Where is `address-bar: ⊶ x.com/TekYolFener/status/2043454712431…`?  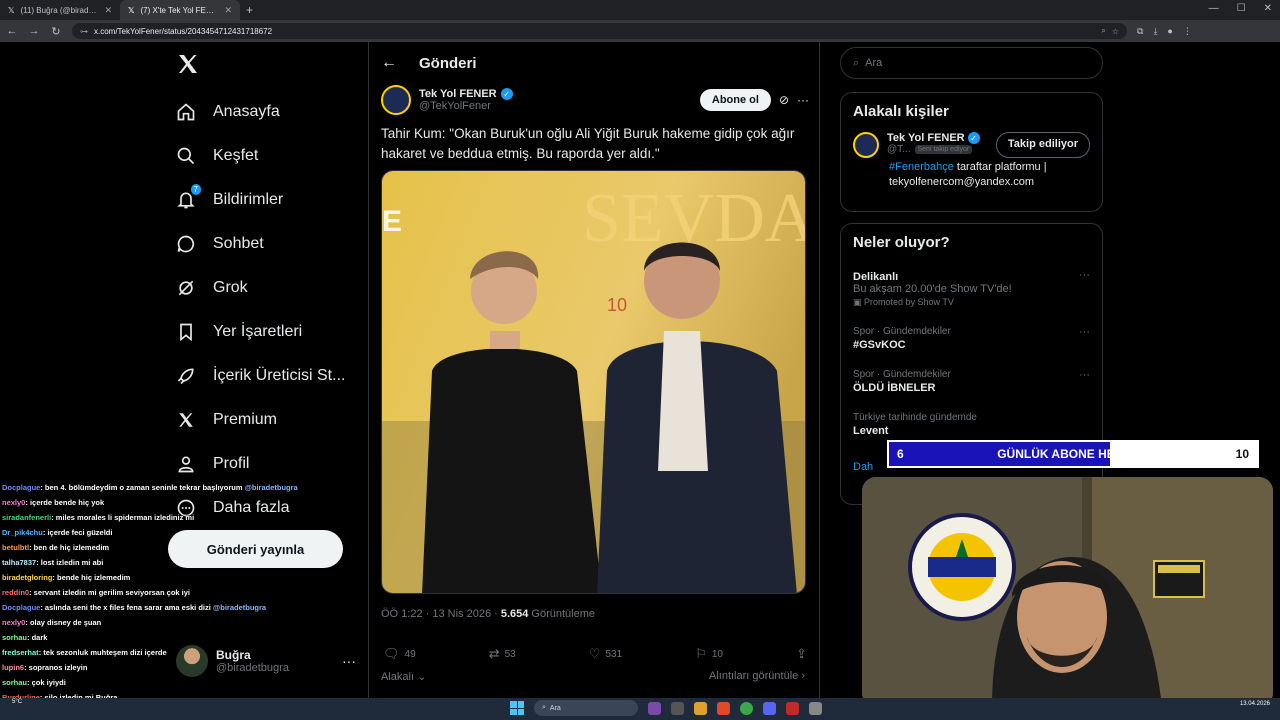
address-bar: ⊶ x.com/TekYolFener/status/2043454712431… is located at coordinates (599, 31).